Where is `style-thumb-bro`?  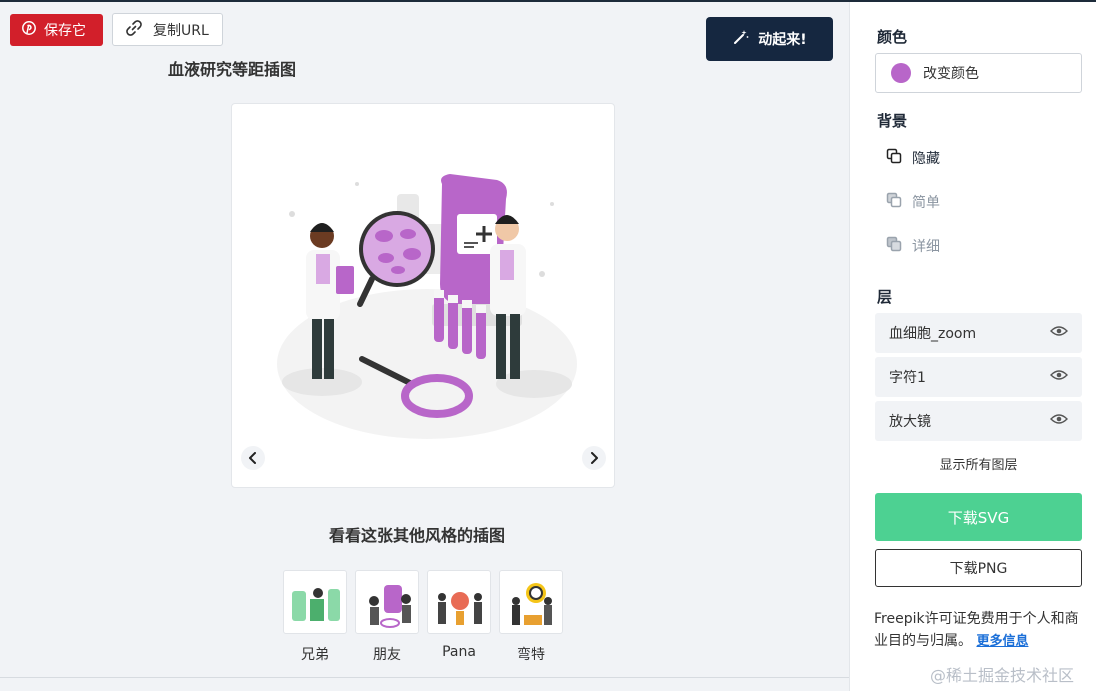
style-thumb-bro is located at coordinates (531, 602).